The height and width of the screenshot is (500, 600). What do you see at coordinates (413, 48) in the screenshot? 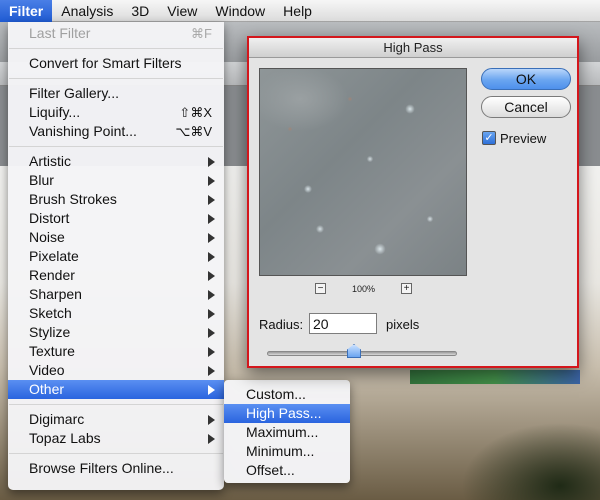
I see `dialog-title: High Pass` at bounding box center [413, 48].